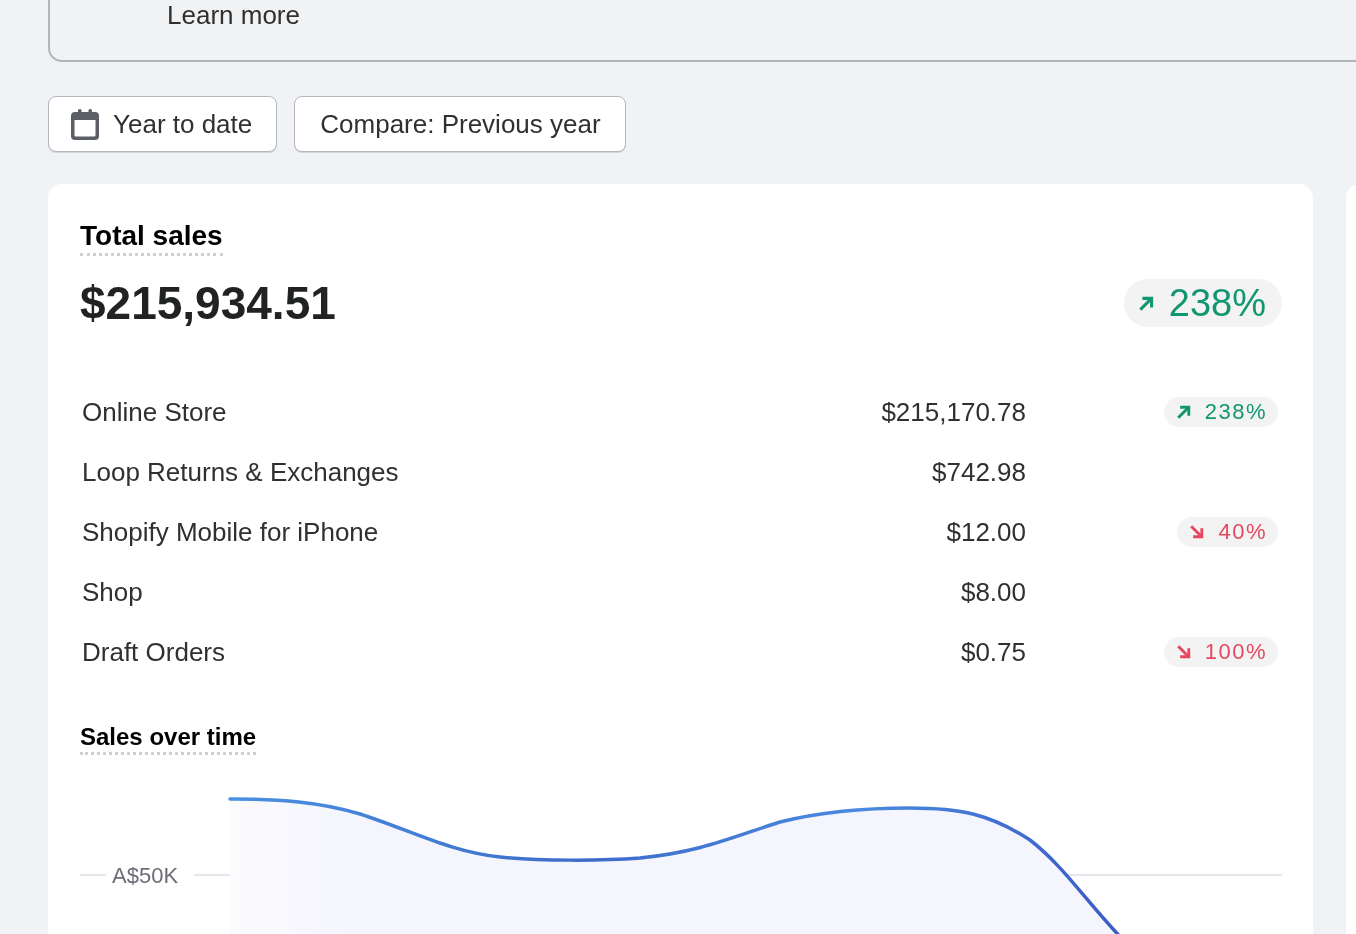 Image resolution: width=1356 pixels, height=934 pixels. Describe the element at coordinates (233, 15) in the screenshot. I see `learn-more-link: Learn more` at that location.